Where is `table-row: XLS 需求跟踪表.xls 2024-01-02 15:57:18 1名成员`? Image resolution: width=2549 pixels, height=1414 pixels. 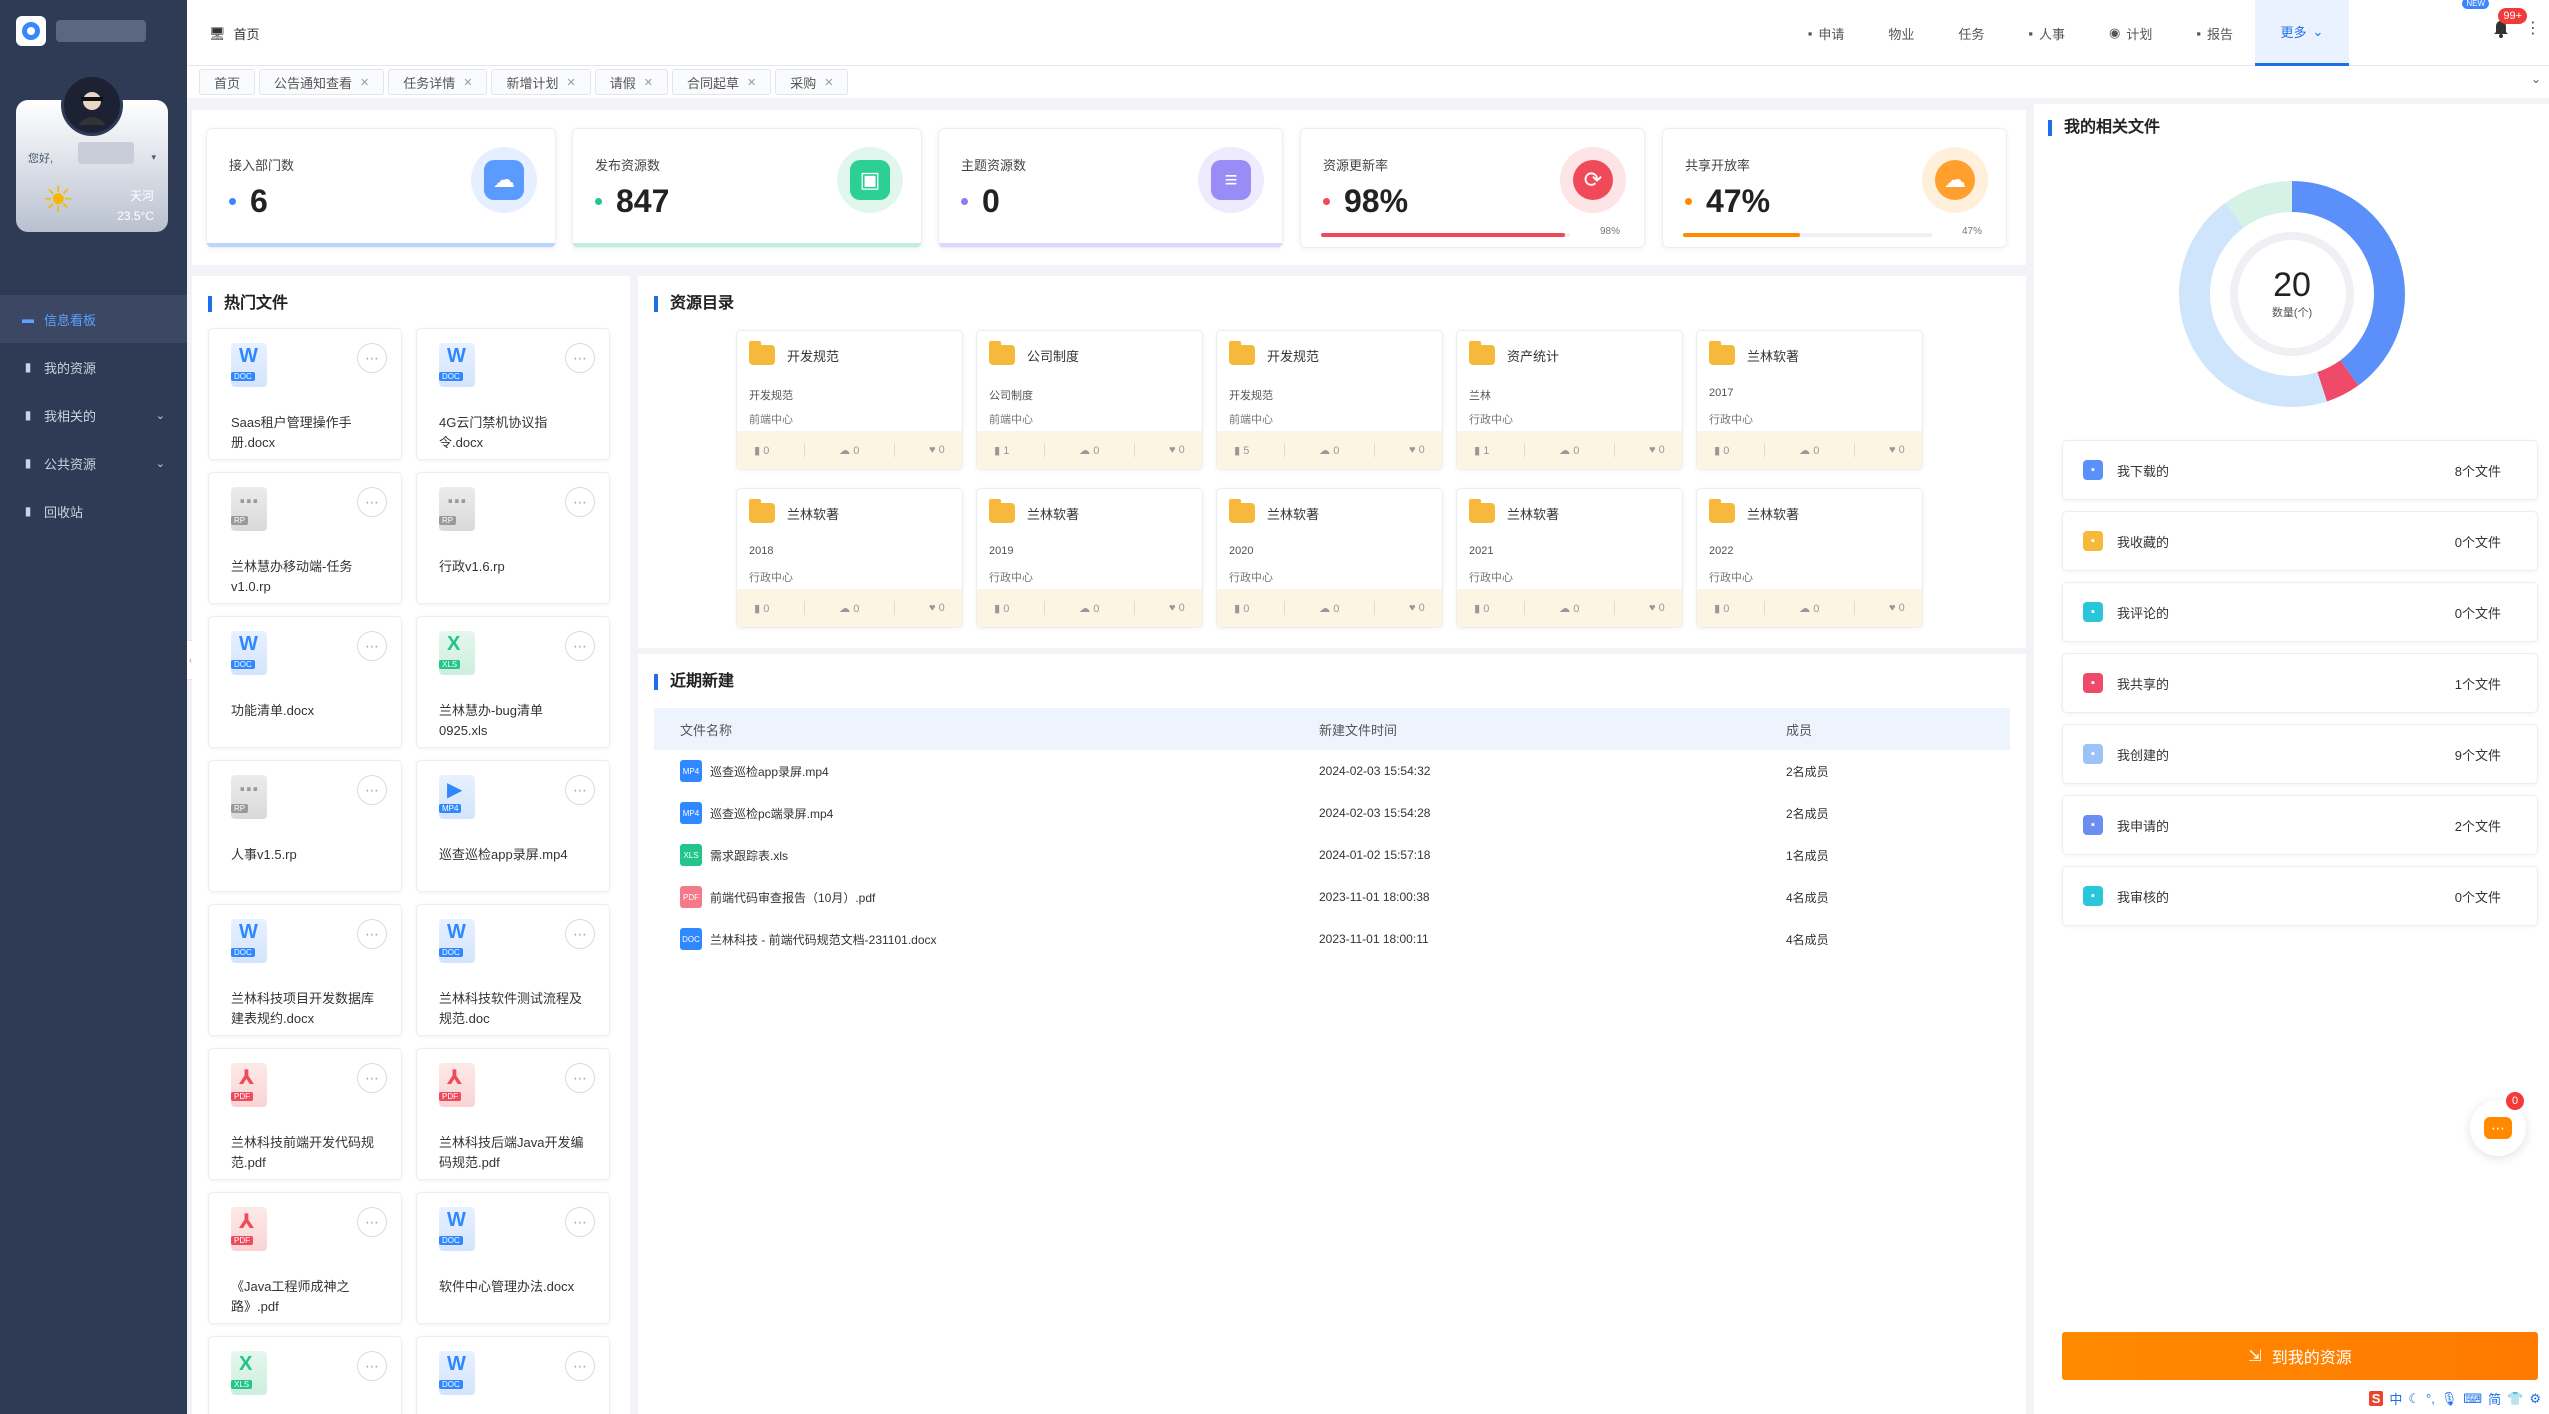
table-row: XLS 需求跟踪表.xls 2024-01-02 15:57:18 1名成员 is located at coordinates (1332, 855).